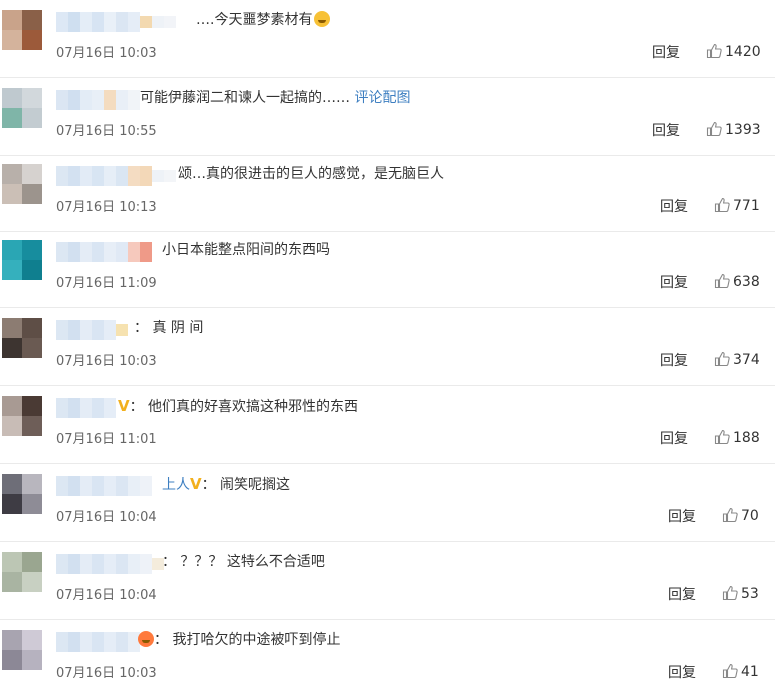 This screenshot has height=698, width=775. What do you see at coordinates (737, 281) in the screenshot?
I see `like-button: 638` at bounding box center [737, 281].